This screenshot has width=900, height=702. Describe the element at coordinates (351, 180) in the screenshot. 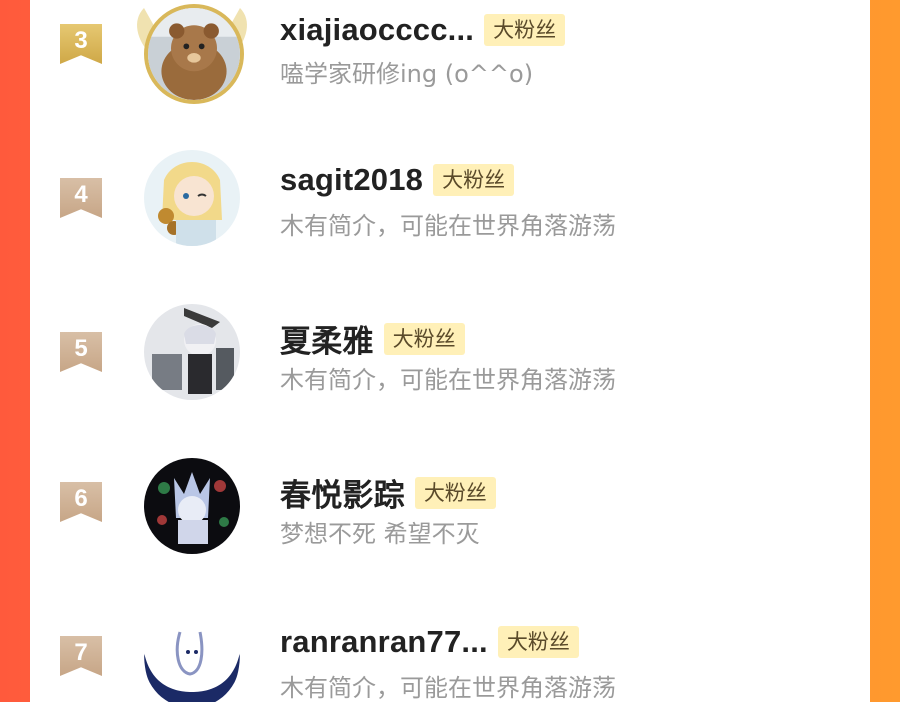

I see `fan-name: sagit2018` at that location.